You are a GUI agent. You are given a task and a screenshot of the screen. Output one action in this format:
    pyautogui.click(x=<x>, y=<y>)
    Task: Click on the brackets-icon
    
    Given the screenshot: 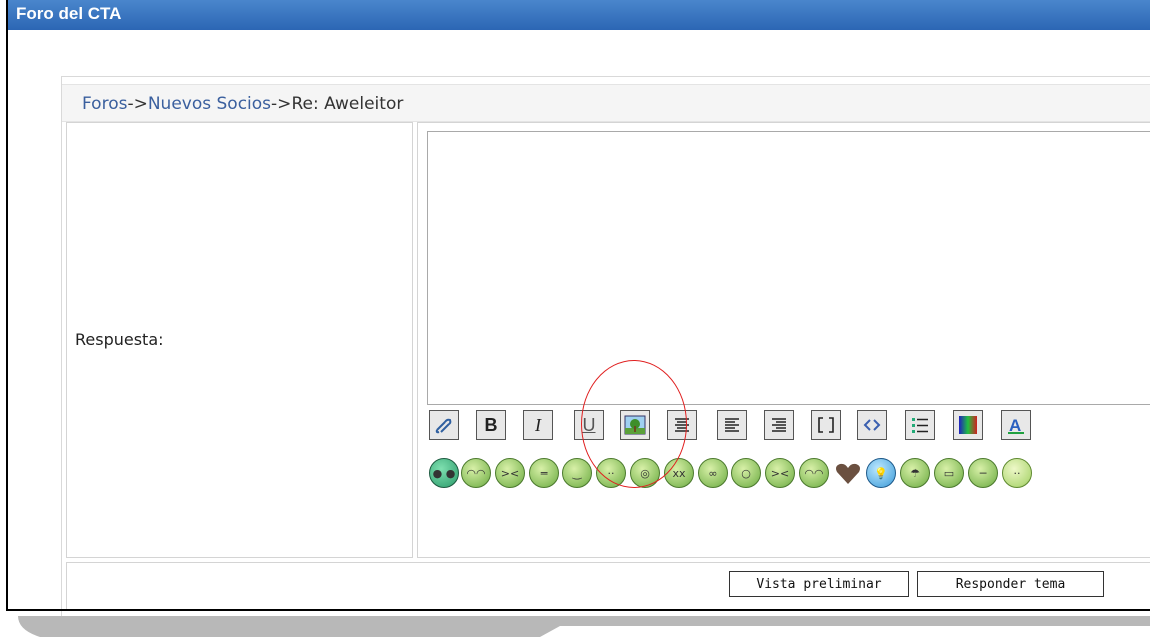 What is the action you would take?
    pyautogui.click(x=826, y=425)
    